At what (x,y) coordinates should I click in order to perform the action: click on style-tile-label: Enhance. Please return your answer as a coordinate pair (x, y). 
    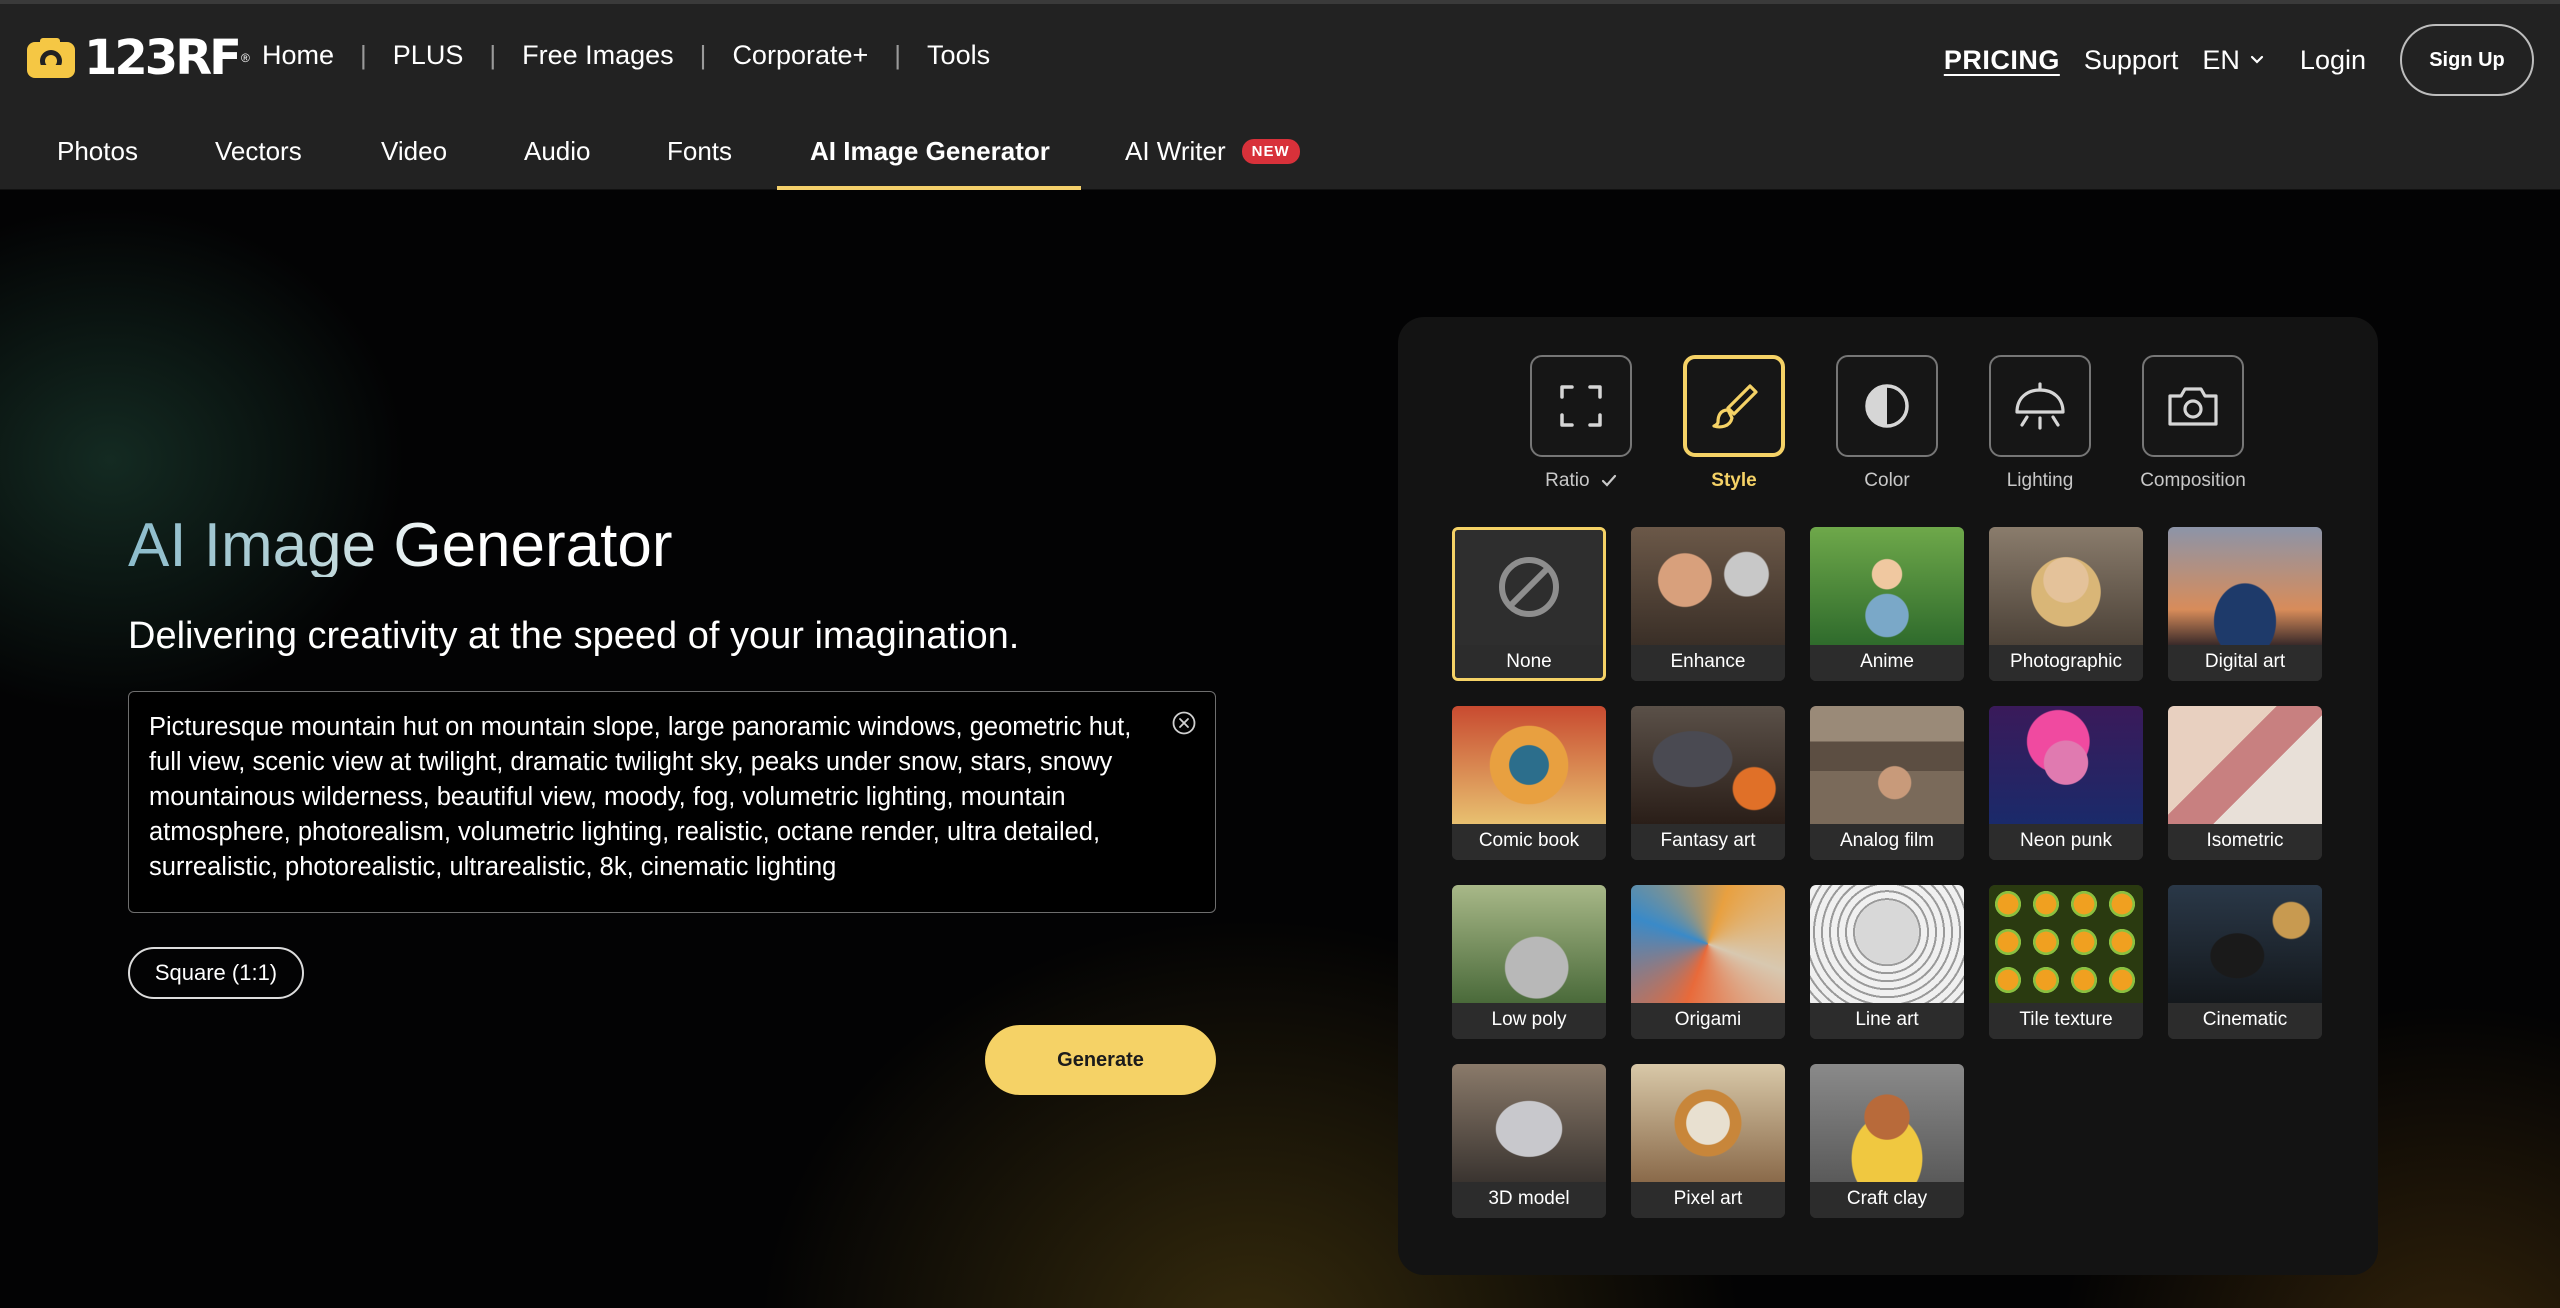
    Looking at the image, I should click on (1708, 663).